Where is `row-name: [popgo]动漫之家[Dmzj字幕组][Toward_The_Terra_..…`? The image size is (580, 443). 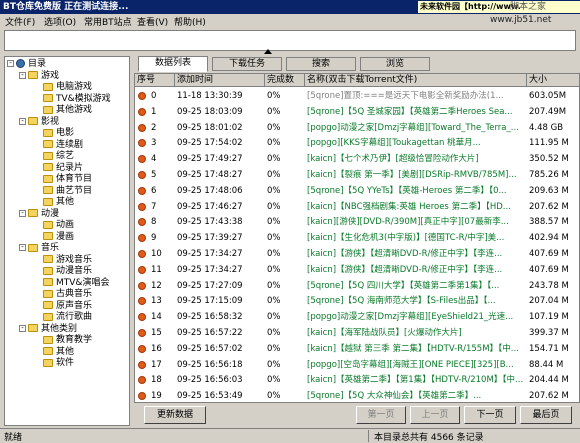 row-name: [popgo]动漫之家[Dmzj字幕组][Toward_The_Terra_..… is located at coordinates (416, 128).